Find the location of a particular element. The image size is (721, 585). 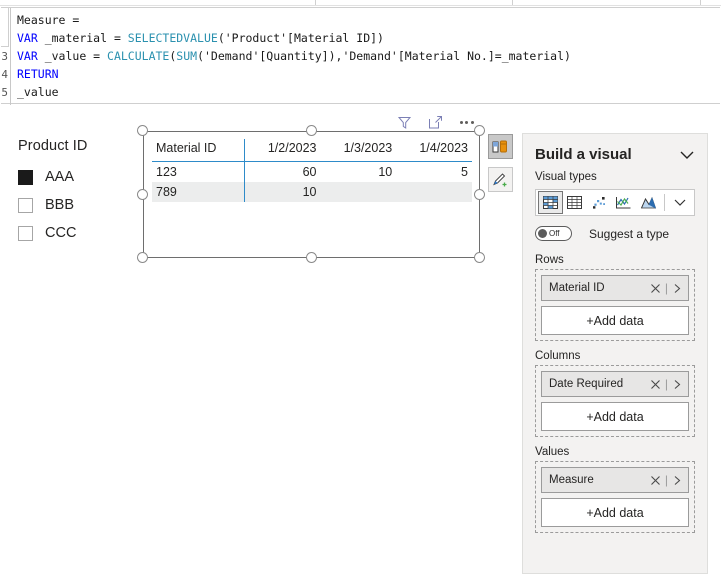

matrix-cell: 10 is located at coordinates (385, 172).